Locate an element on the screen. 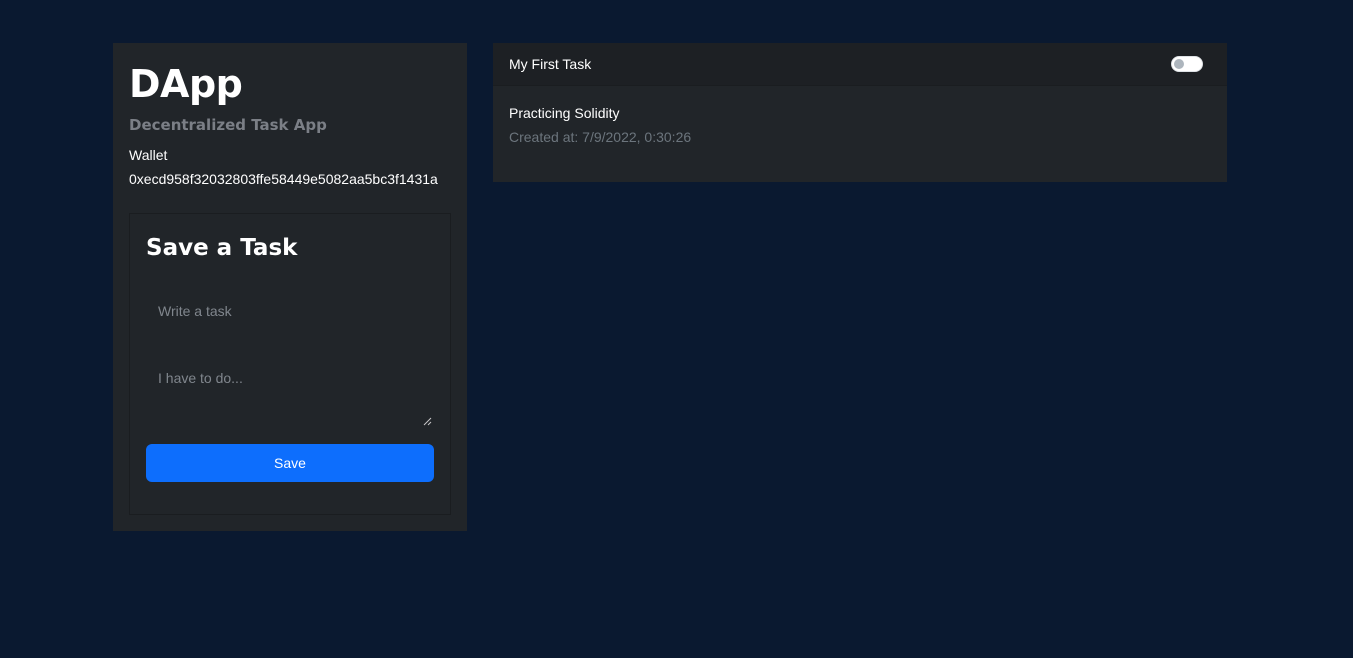  task-description: Practicing Solidity is located at coordinates (564, 113).